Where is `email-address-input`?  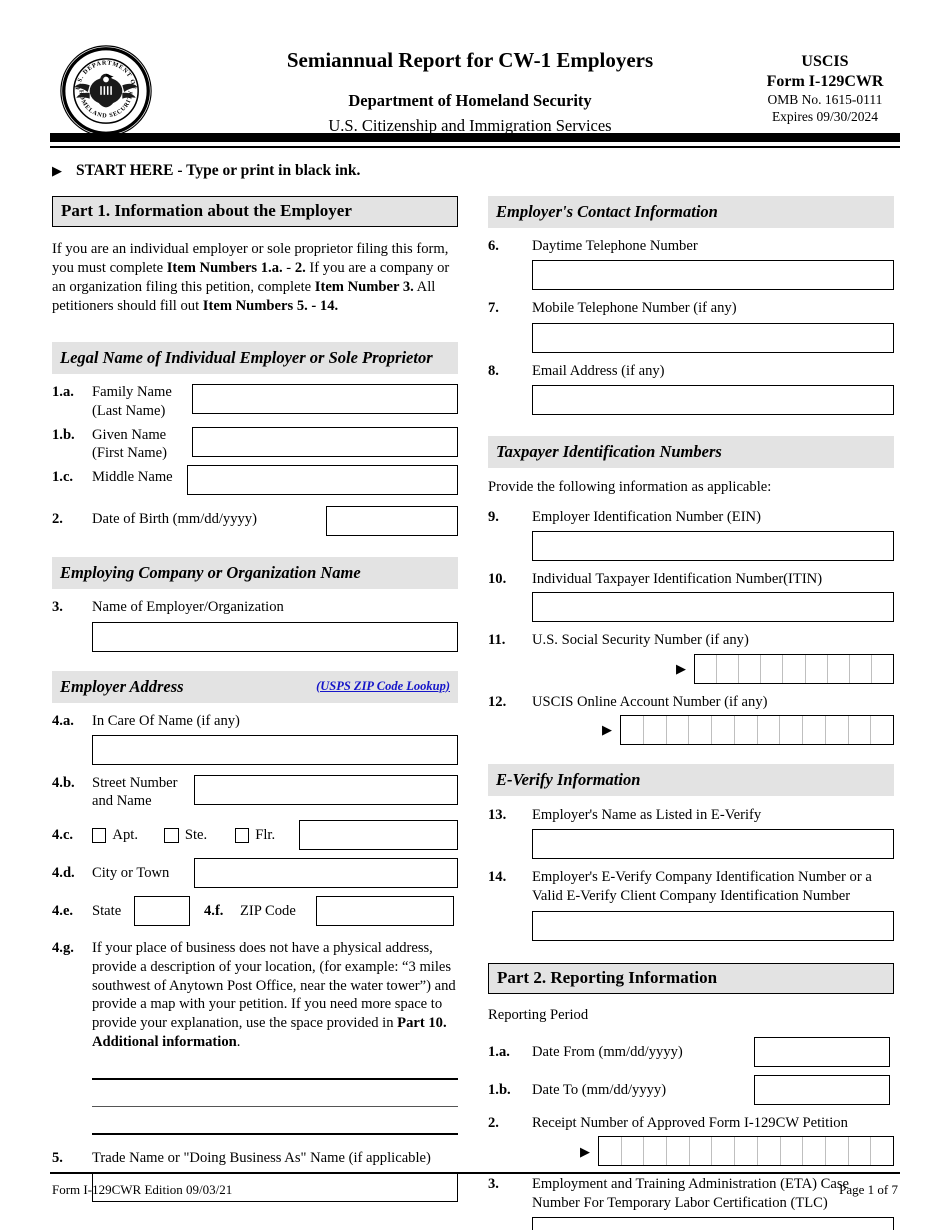 email-address-input is located at coordinates (713, 399).